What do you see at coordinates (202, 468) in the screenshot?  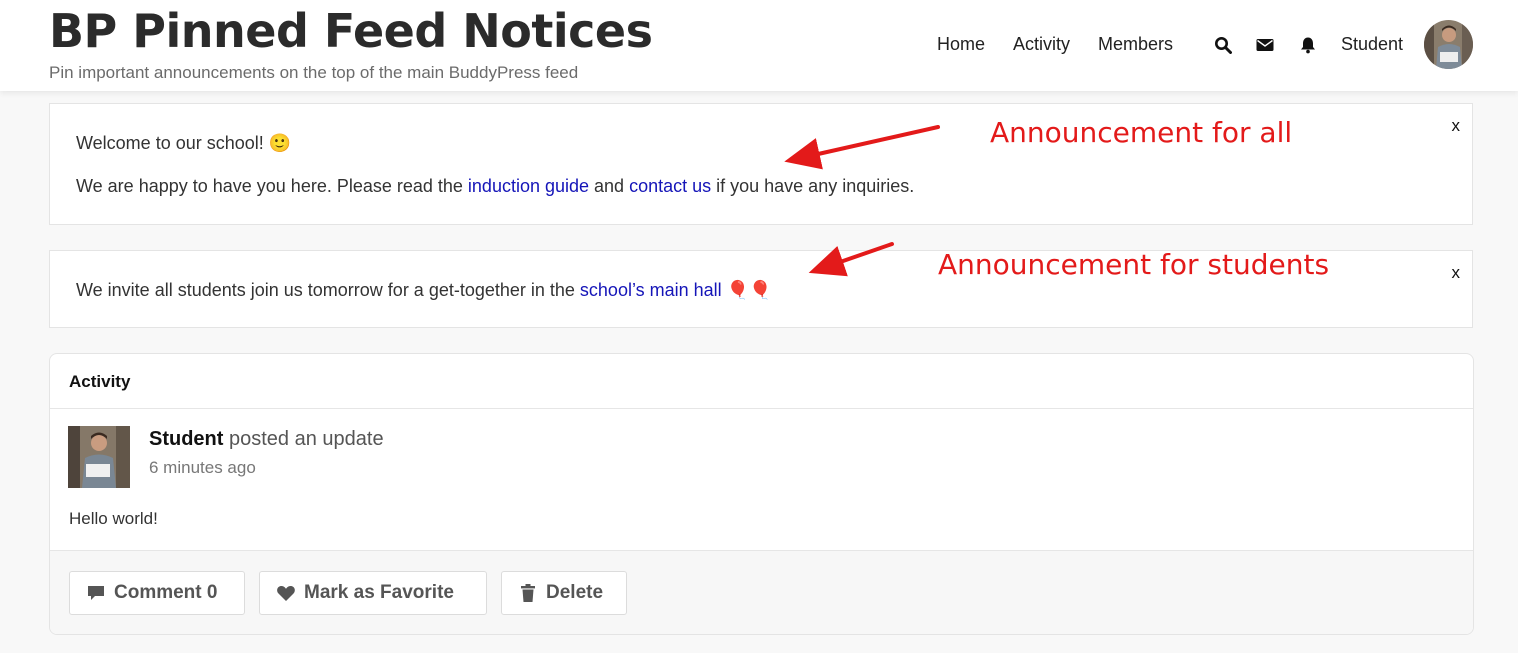 I see `post-timestamp: 6 minutes ago` at bounding box center [202, 468].